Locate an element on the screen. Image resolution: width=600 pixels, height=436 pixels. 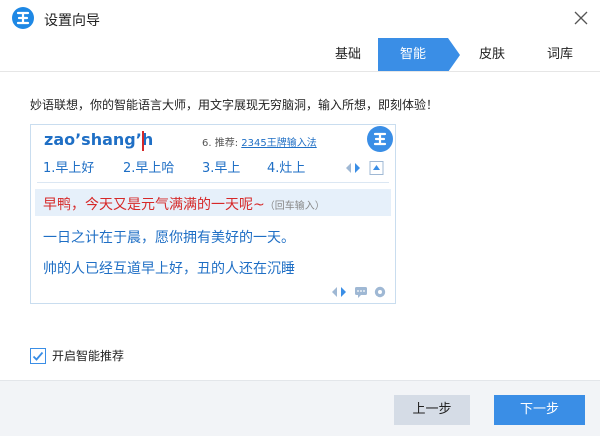
candidate-pager is located at coordinates (367, 168).